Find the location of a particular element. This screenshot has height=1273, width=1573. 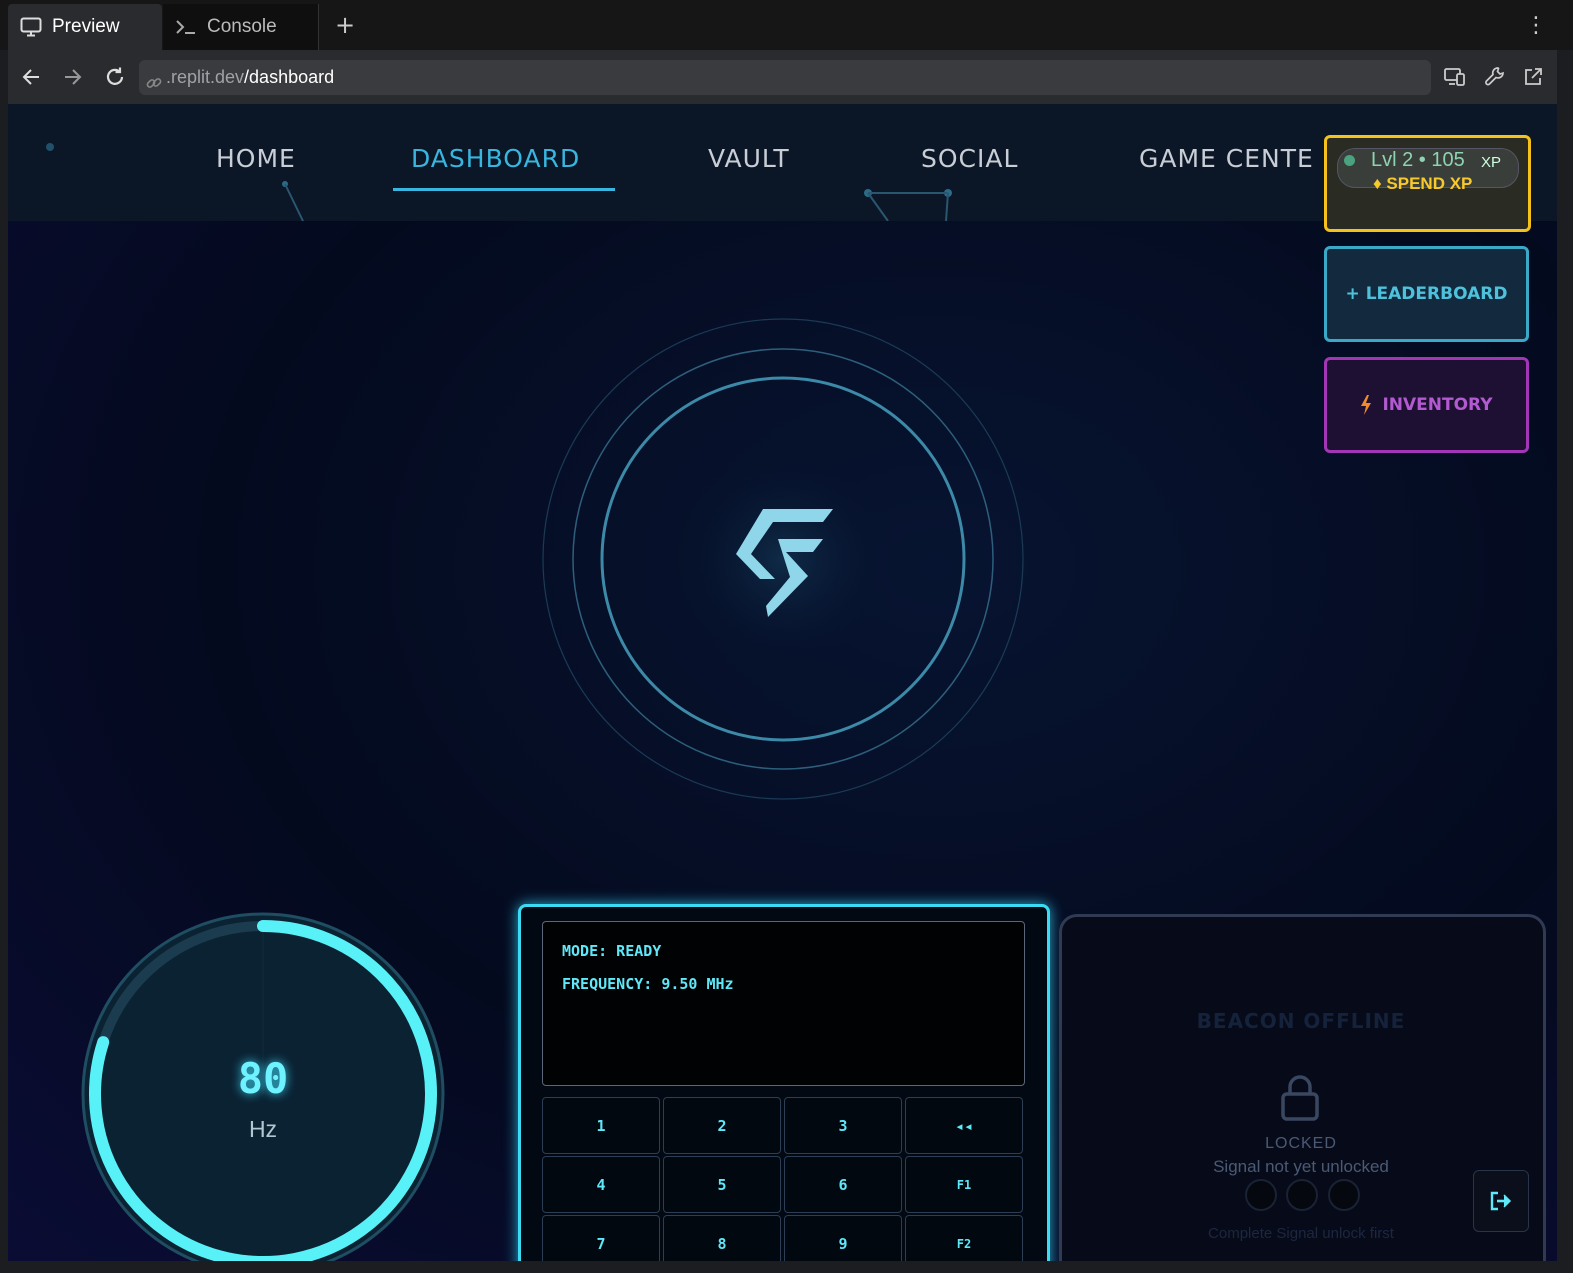

keypad-key: 2 is located at coordinates (722, 1125).